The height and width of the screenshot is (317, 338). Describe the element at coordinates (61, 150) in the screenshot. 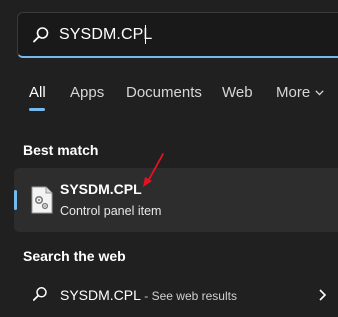

I see `best-match-header: Best match` at that location.